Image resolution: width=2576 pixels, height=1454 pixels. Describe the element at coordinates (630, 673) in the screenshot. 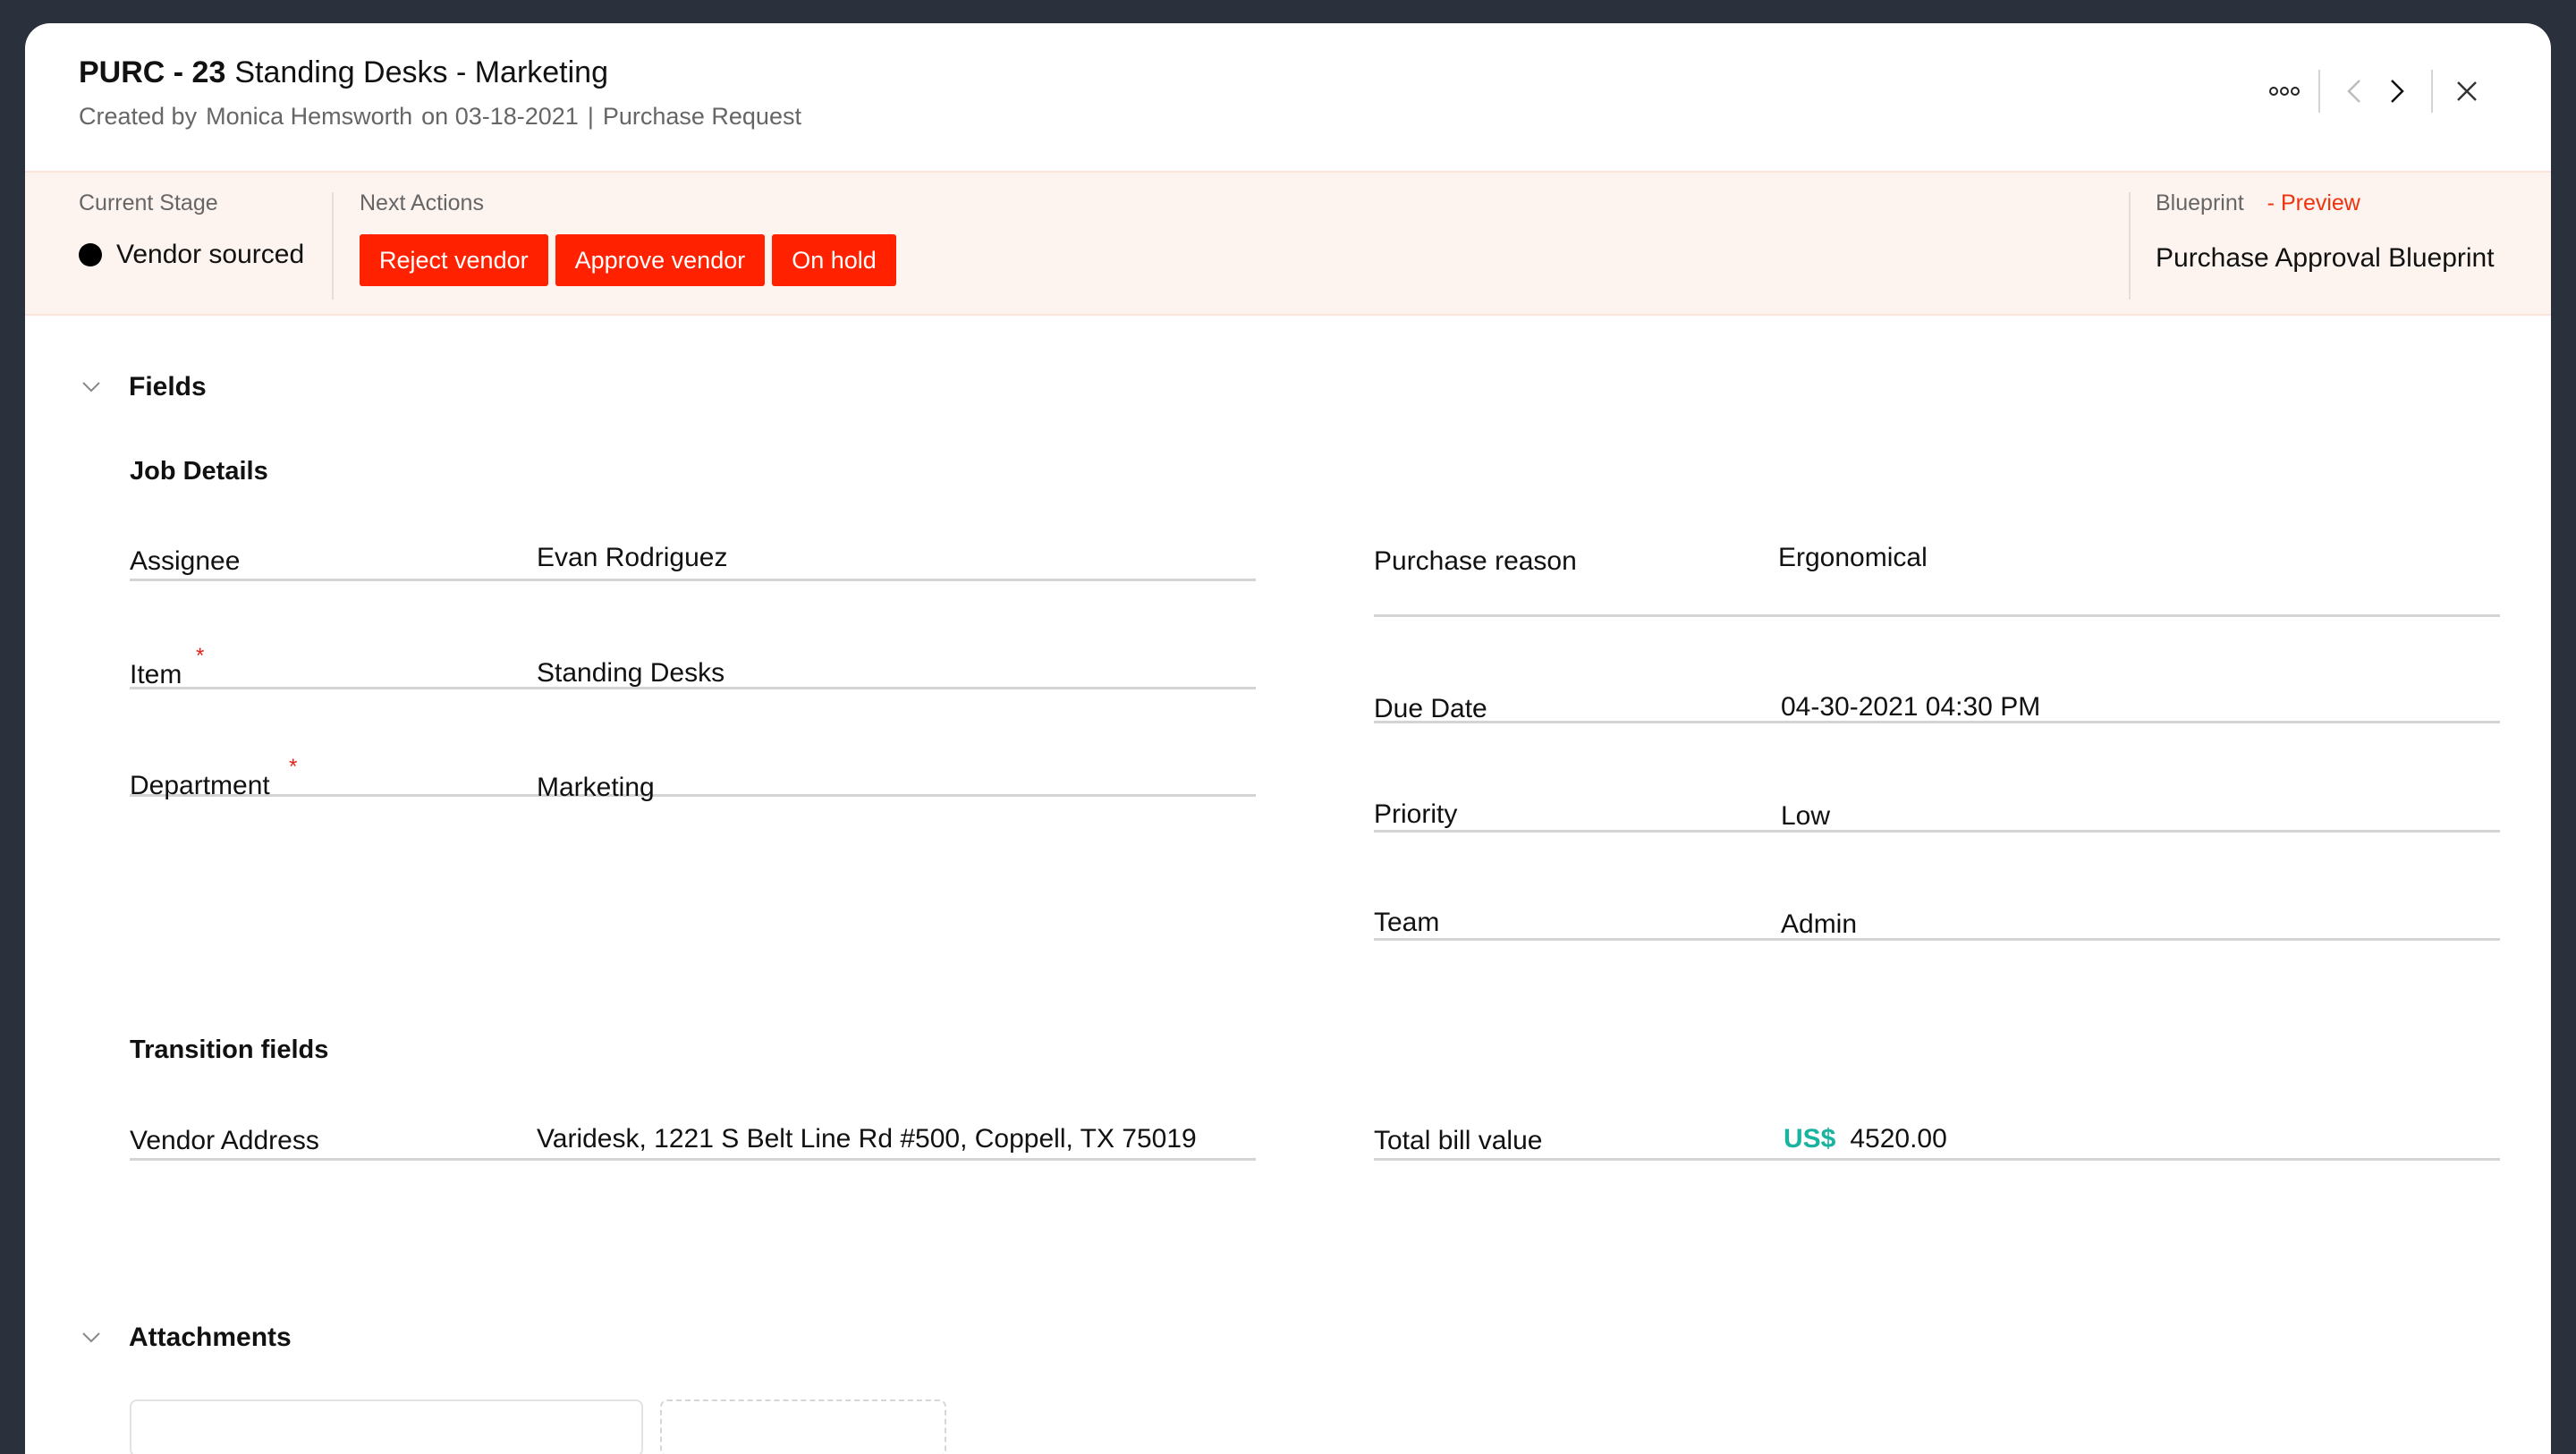

I see `field-value: Standing Desks` at that location.